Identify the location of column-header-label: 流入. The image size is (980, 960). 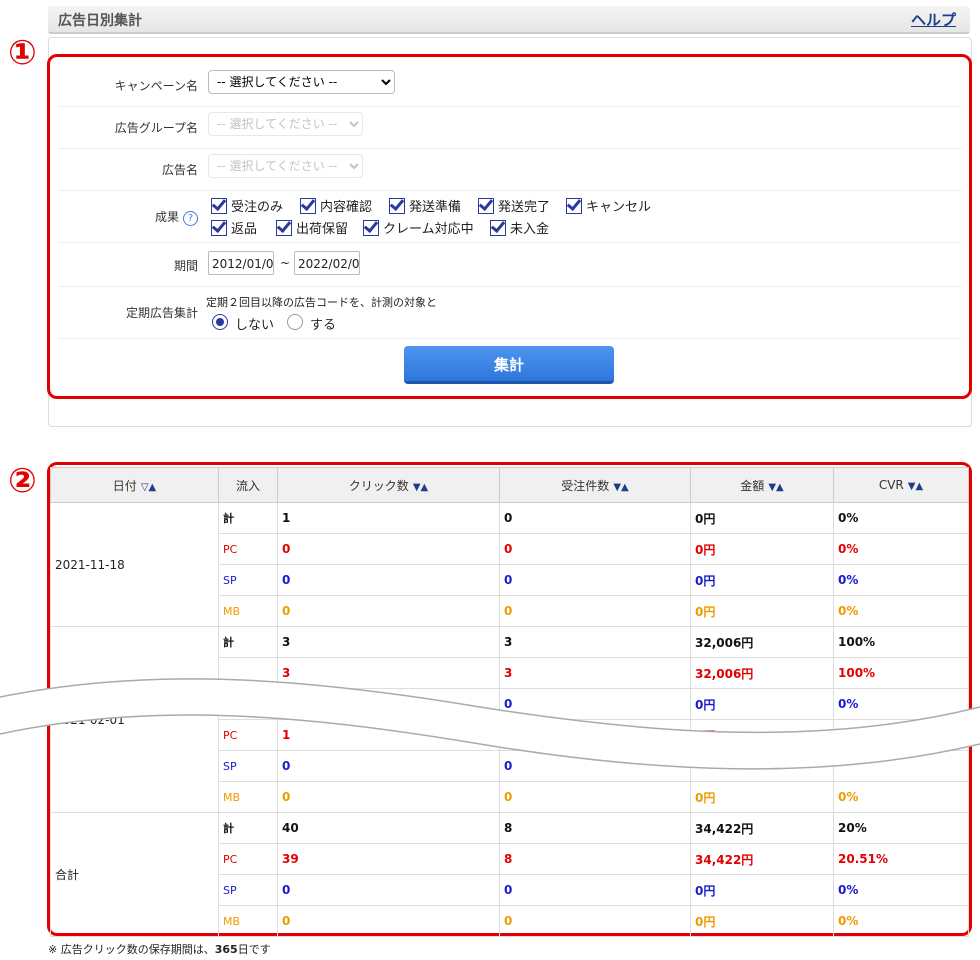
(247, 485).